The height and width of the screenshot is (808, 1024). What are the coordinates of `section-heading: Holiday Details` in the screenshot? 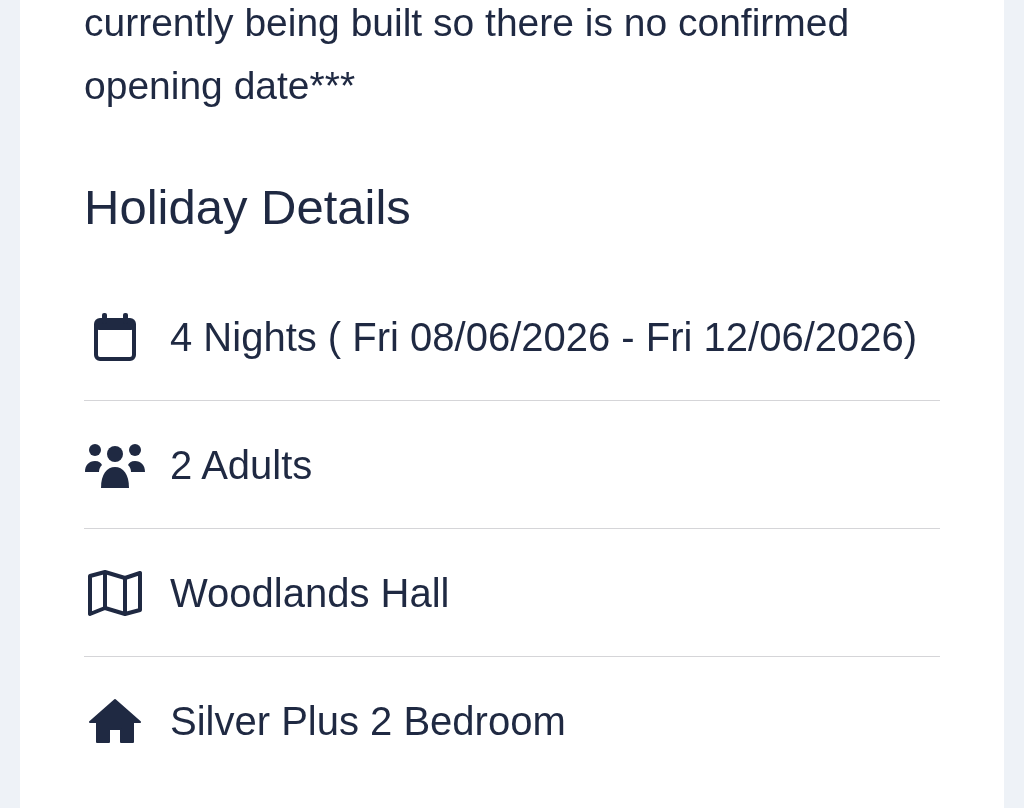 It's located at (248, 207).